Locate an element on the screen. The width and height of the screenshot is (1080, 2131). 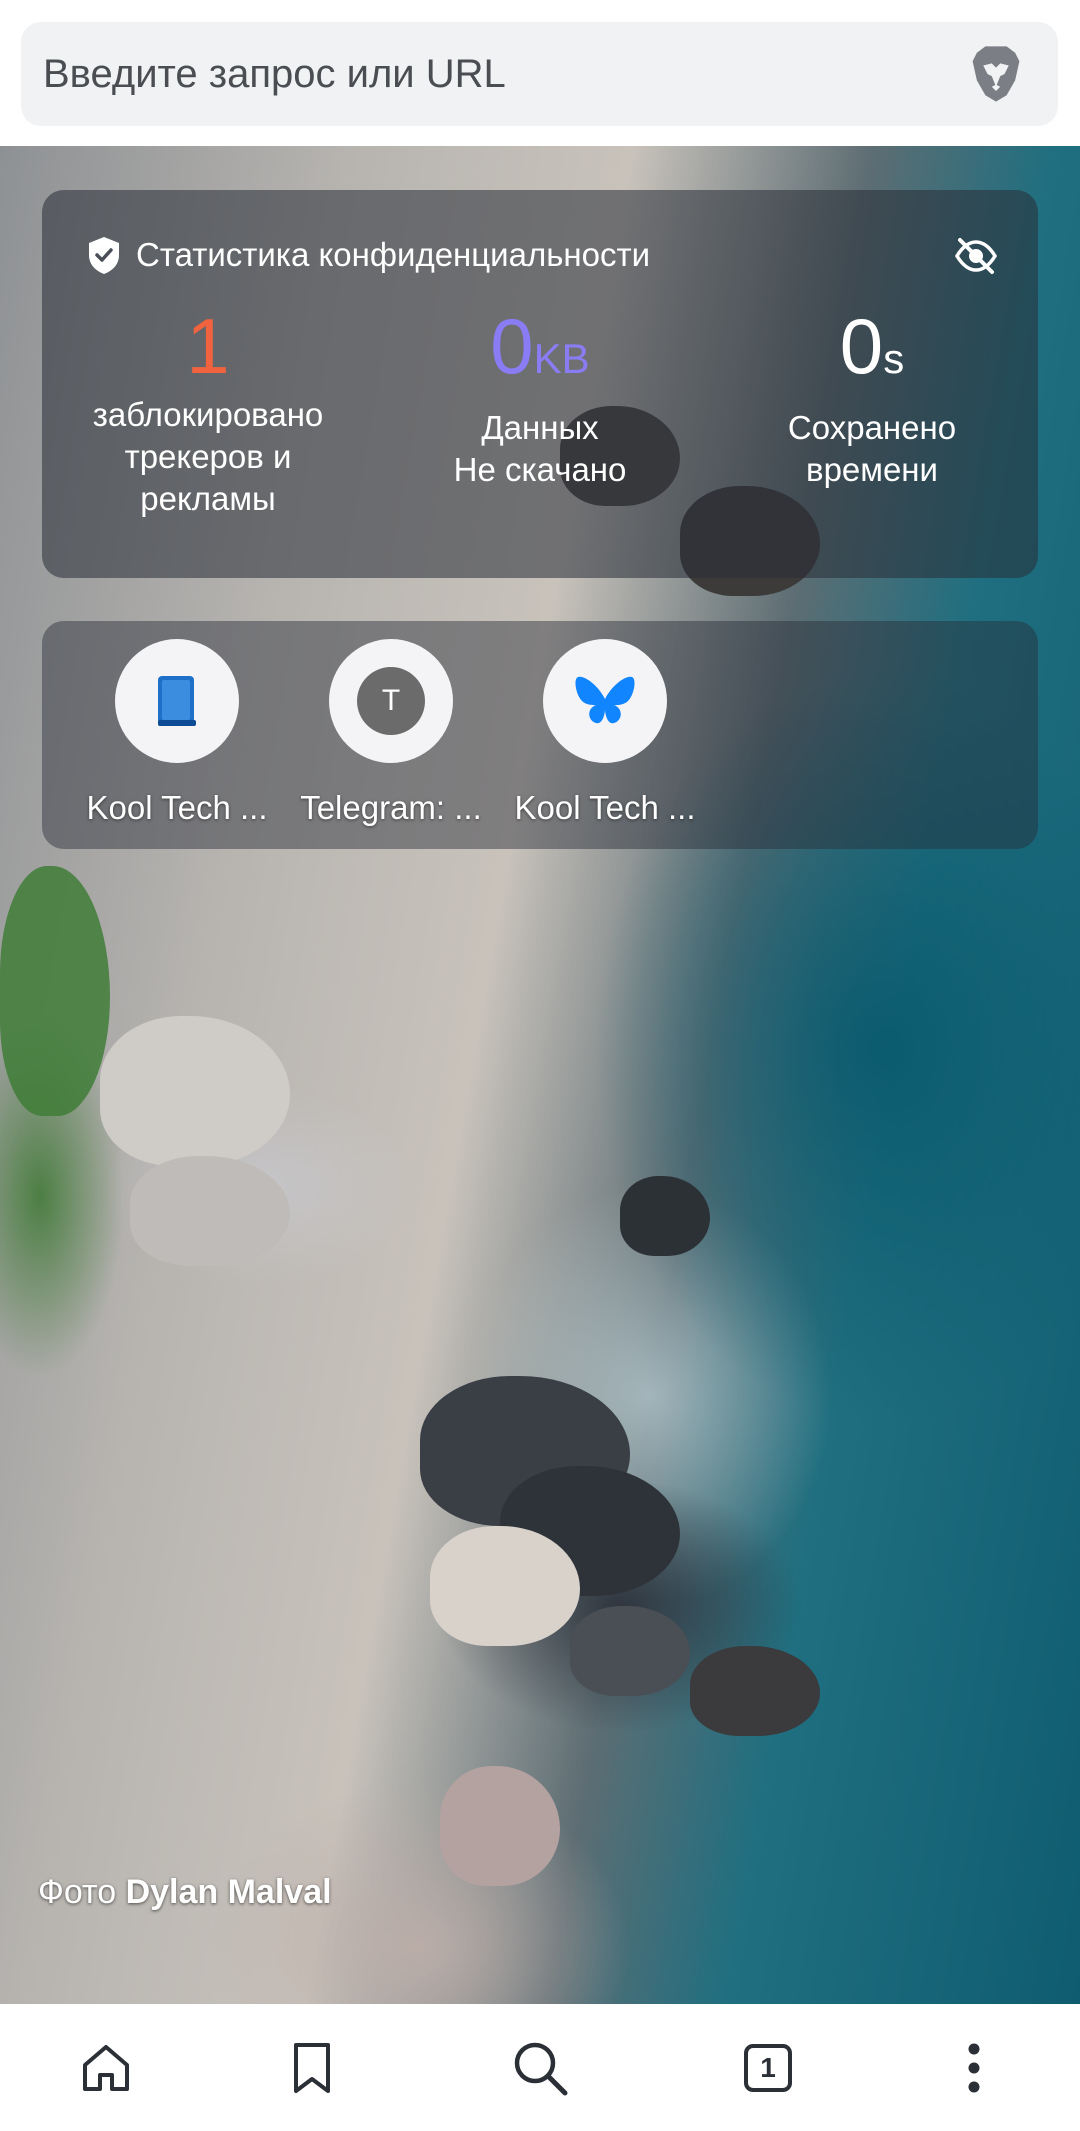
search-button is located at coordinates (540, 2068).